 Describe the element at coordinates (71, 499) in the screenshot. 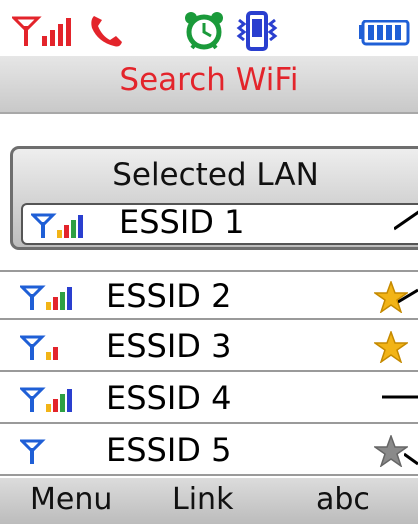

I see `menu-softkey: Menu` at that location.